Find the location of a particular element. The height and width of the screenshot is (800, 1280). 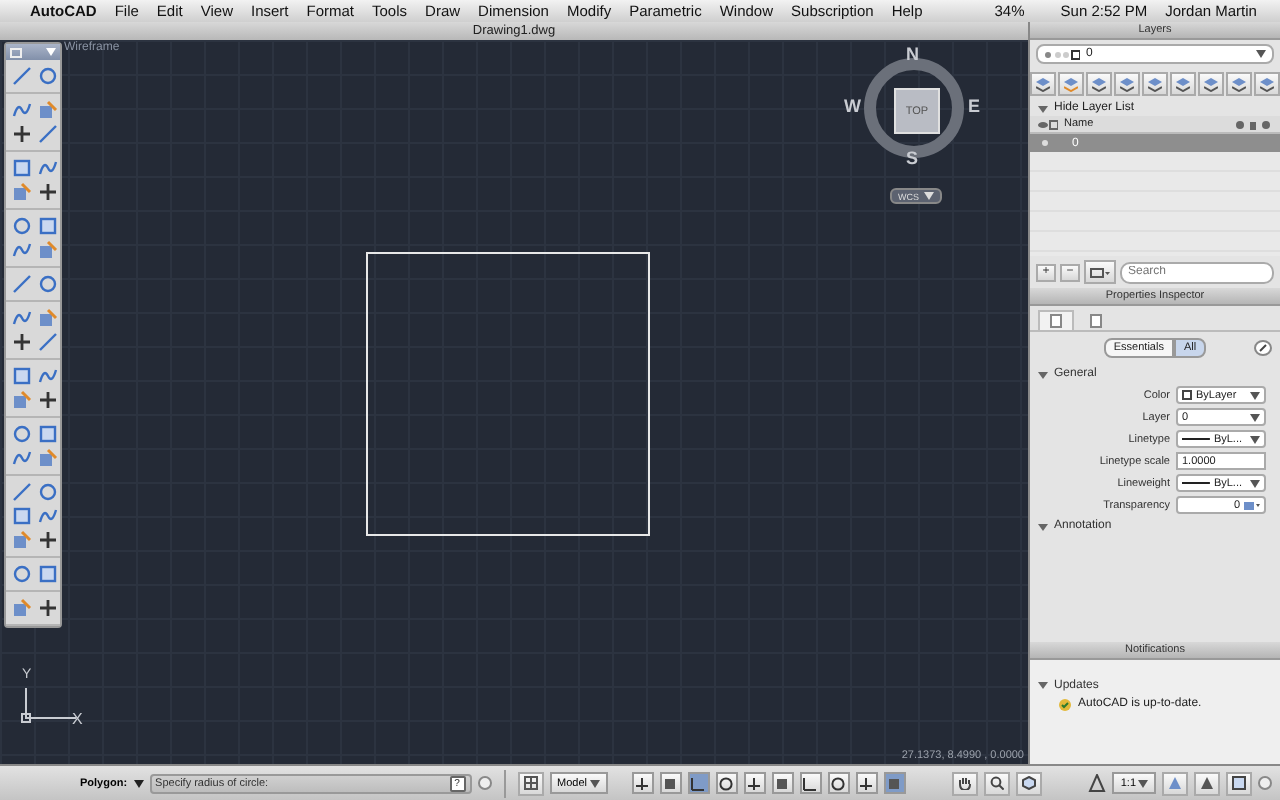

layer-dot-icon is located at coordinates (1045, 143).